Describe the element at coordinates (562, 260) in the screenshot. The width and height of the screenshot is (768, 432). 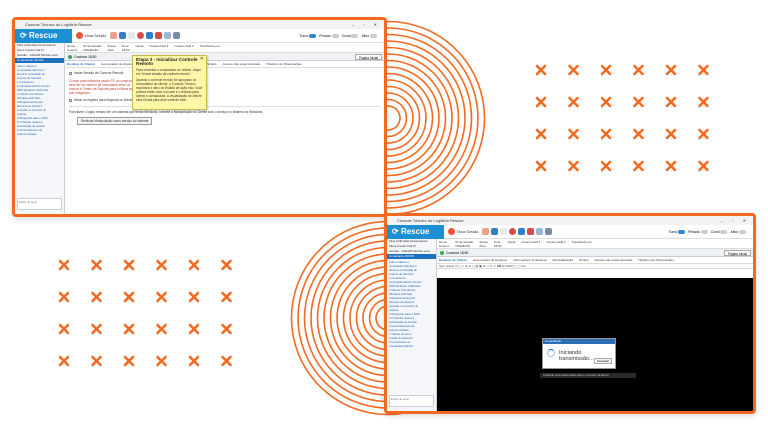
I see `tab-reboot: Reinicialização` at that location.